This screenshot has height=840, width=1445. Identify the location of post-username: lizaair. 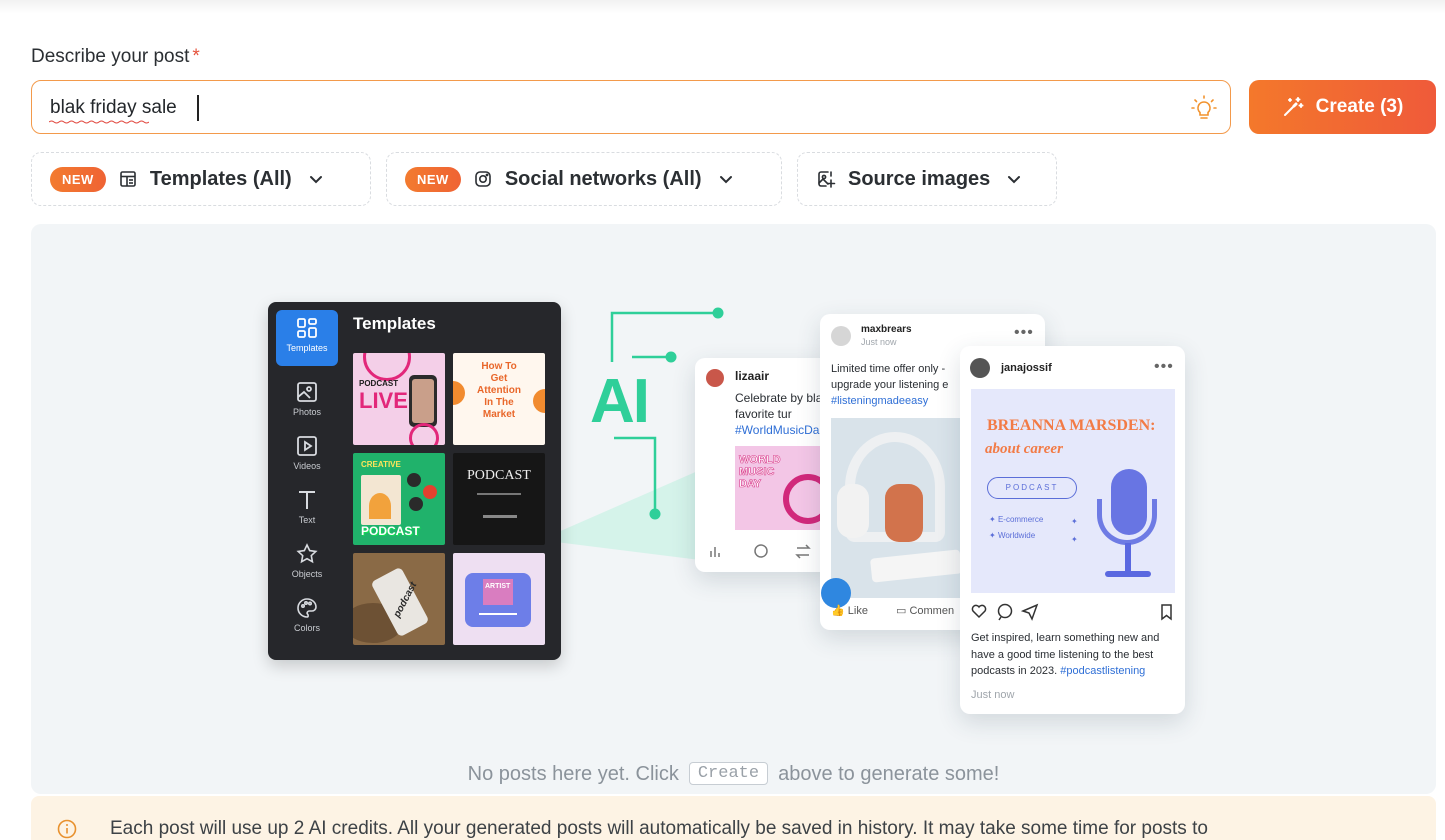
(752, 376).